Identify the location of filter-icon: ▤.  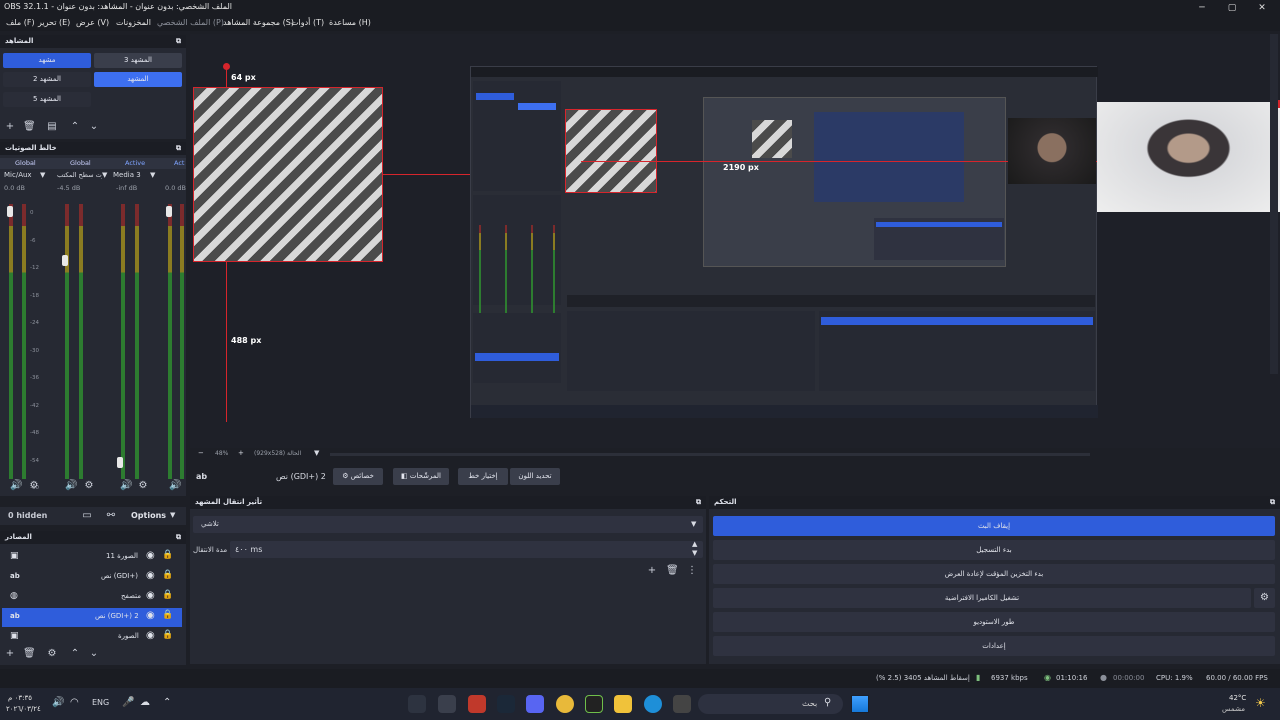
(52, 127).